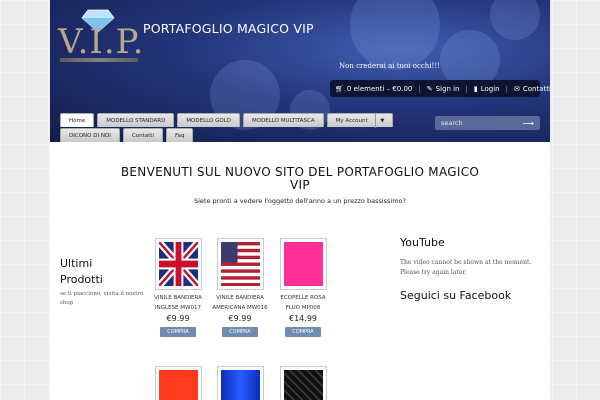 The image size is (600, 400). What do you see at coordinates (528, 123) in the screenshot?
I see `arrow-right-icon: ⟶` at bounding box center [528, 123].